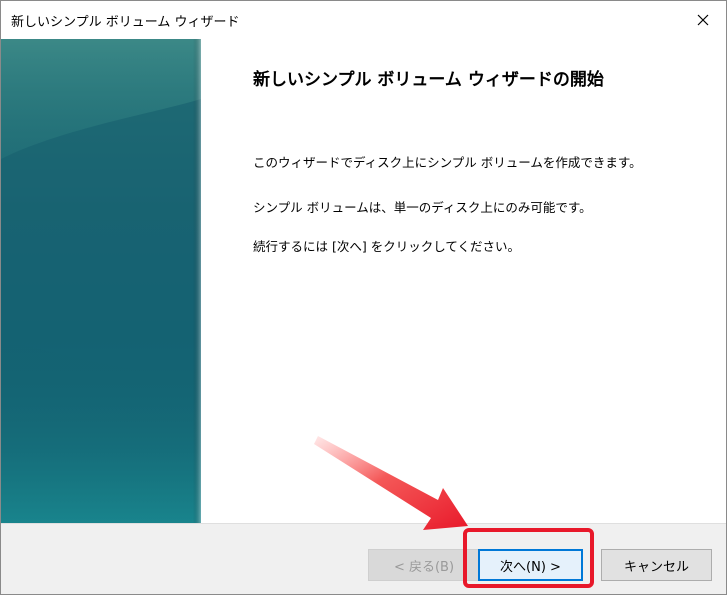  I want to click on description-line-3: 続行するには [次へ] をクリックしてください。, so click(386, 246).